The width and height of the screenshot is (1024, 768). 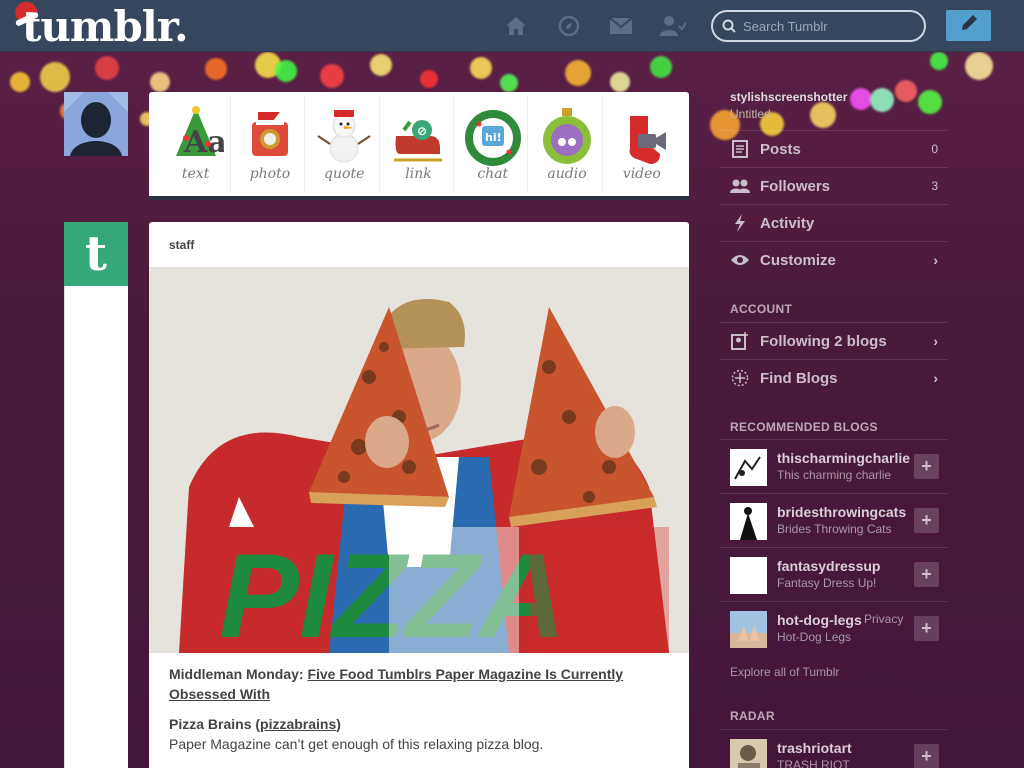 What do you see at coordinates (298, 724) in the screenshot?
I see `pizzabrains-link: pizzabrains` at bounding box center [298, 724].